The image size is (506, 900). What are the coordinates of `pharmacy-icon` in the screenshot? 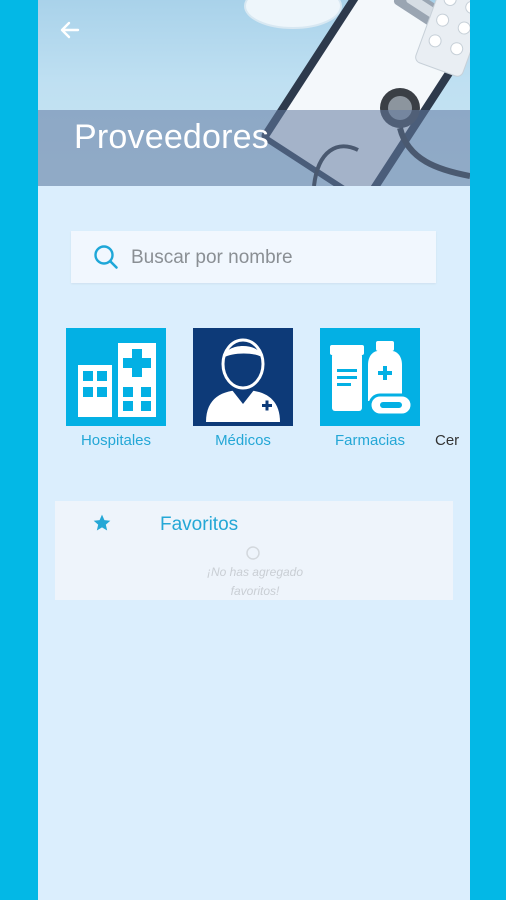 It's located at (372, 379).